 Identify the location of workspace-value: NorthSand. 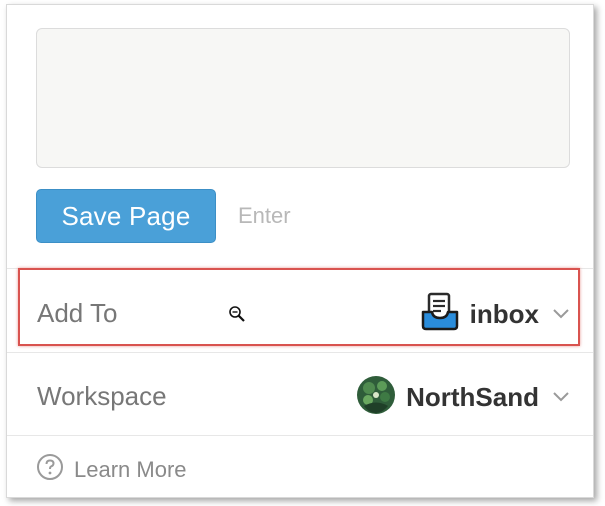
(472, 397).